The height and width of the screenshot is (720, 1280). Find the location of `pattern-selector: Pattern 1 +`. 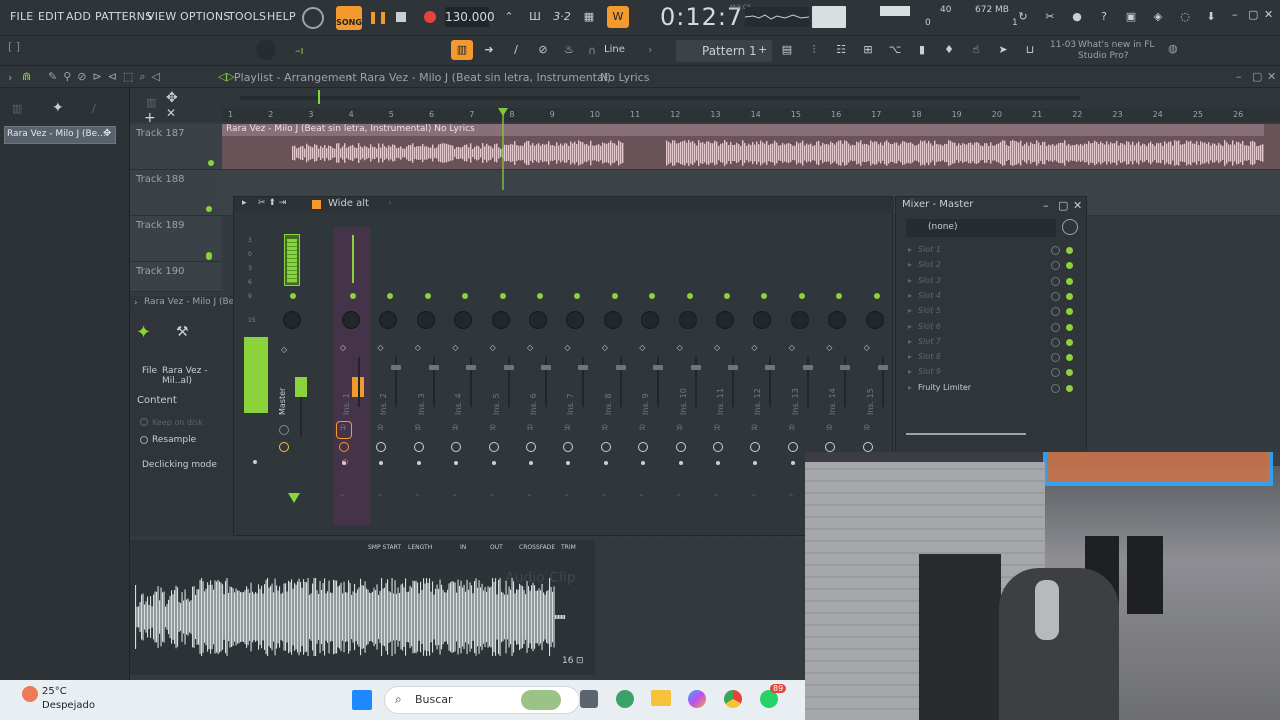

pattern-selector: Pattern 1 + is located at coordinates (724, 51).